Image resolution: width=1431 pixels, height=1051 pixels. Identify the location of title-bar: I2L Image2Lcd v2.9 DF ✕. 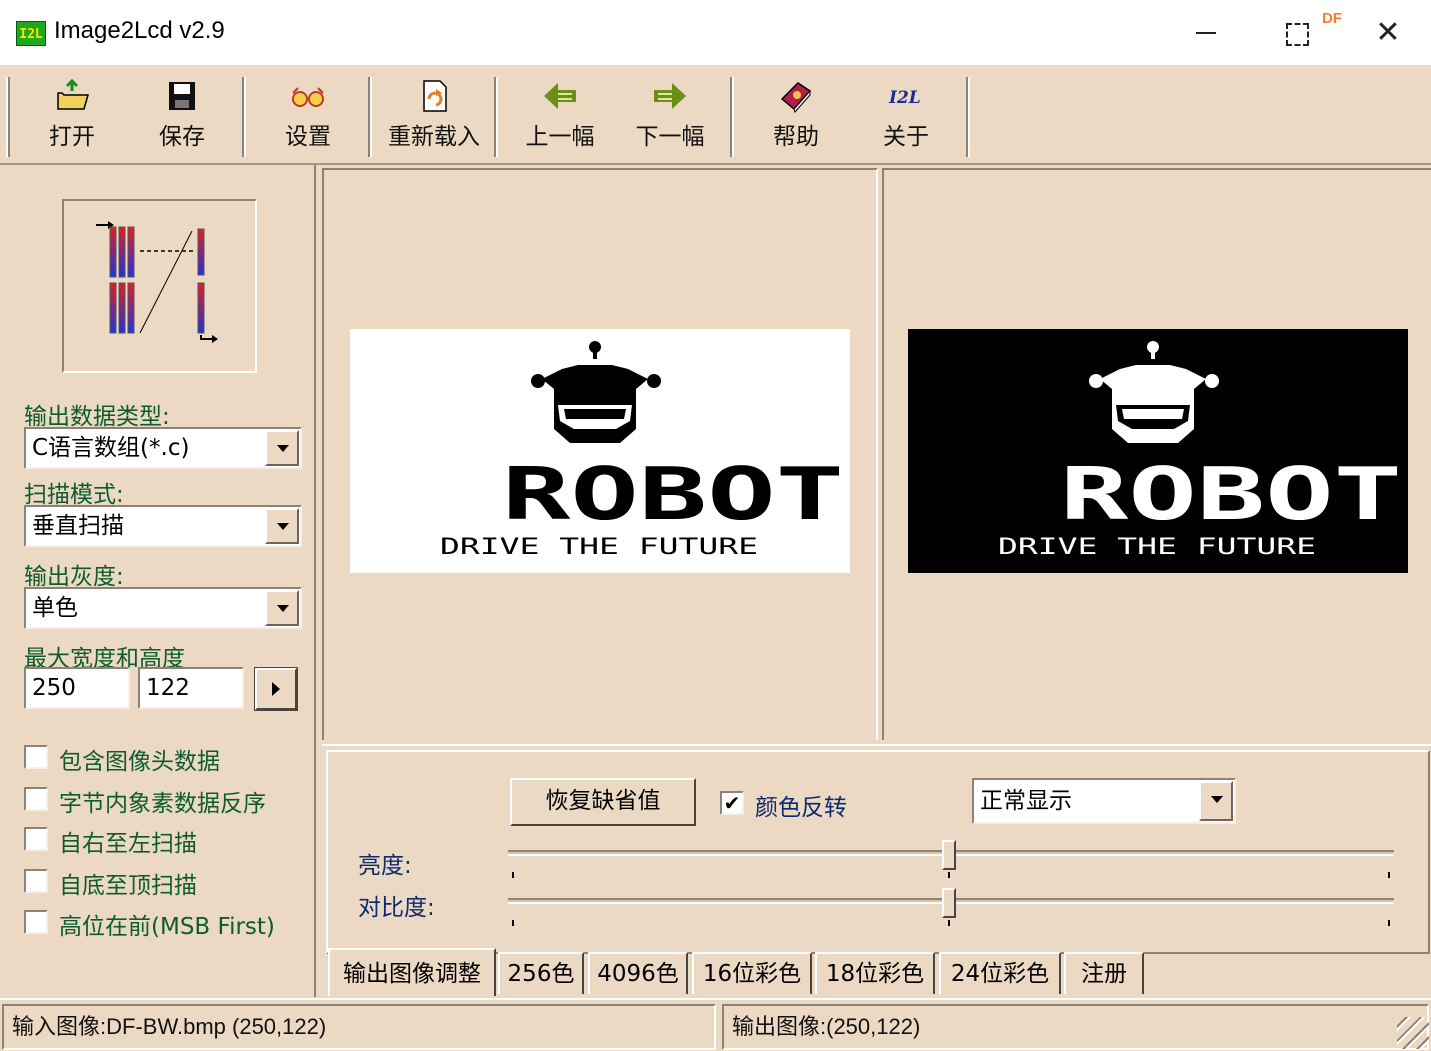
(715, 33).